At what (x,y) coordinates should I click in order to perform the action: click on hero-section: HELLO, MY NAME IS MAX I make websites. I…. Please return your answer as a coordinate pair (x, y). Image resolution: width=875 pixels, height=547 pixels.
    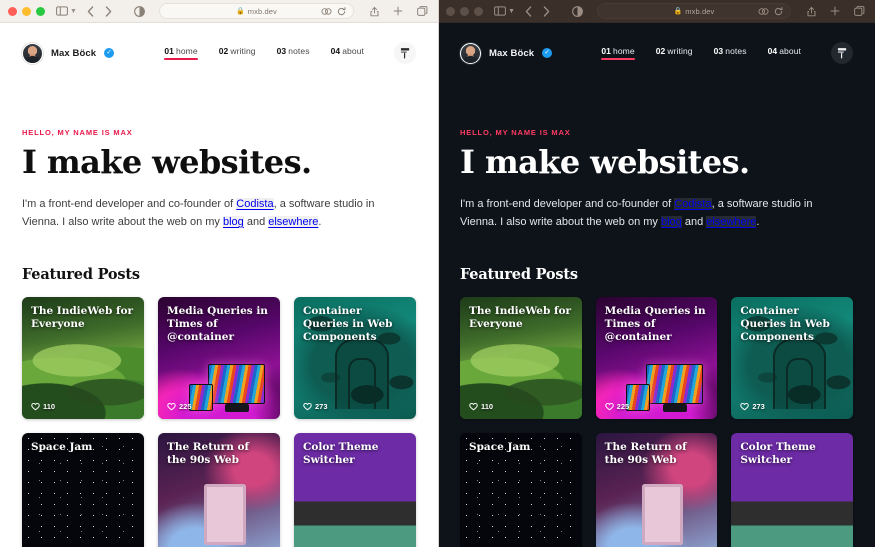
    Looking at the image, I should click on (219, 154).